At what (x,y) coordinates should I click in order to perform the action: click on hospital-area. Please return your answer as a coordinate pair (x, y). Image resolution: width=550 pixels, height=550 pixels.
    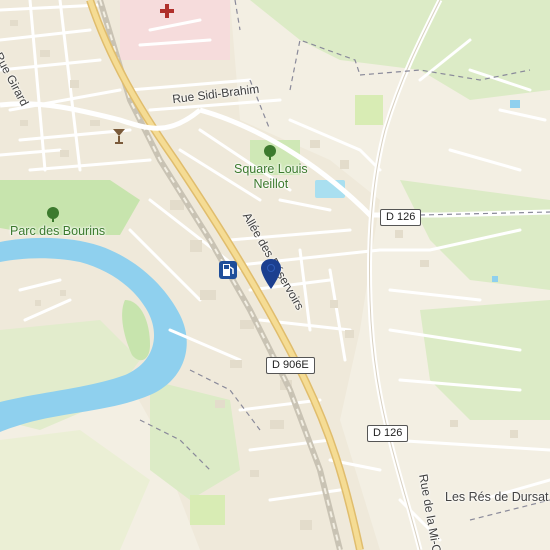
    Looking at the image, I should click on (175, 30).